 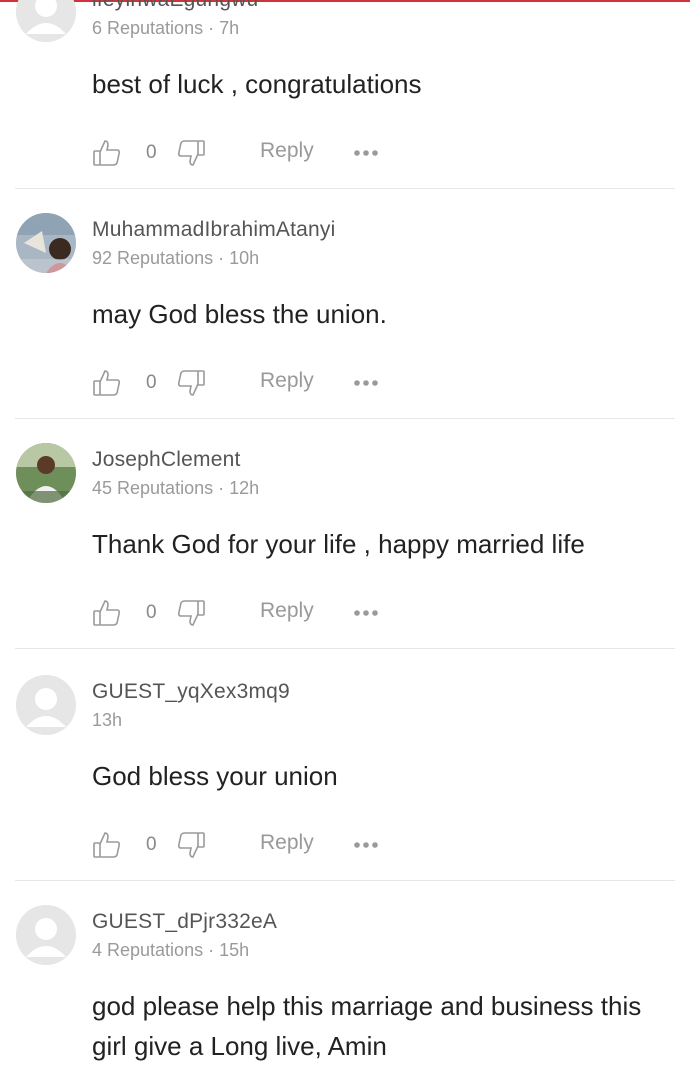 What do you see at coordinates (176, 258) in the screenshot?
I see `comment-meta: 92 Reputations · 10h` at bounding box center [176, 258].